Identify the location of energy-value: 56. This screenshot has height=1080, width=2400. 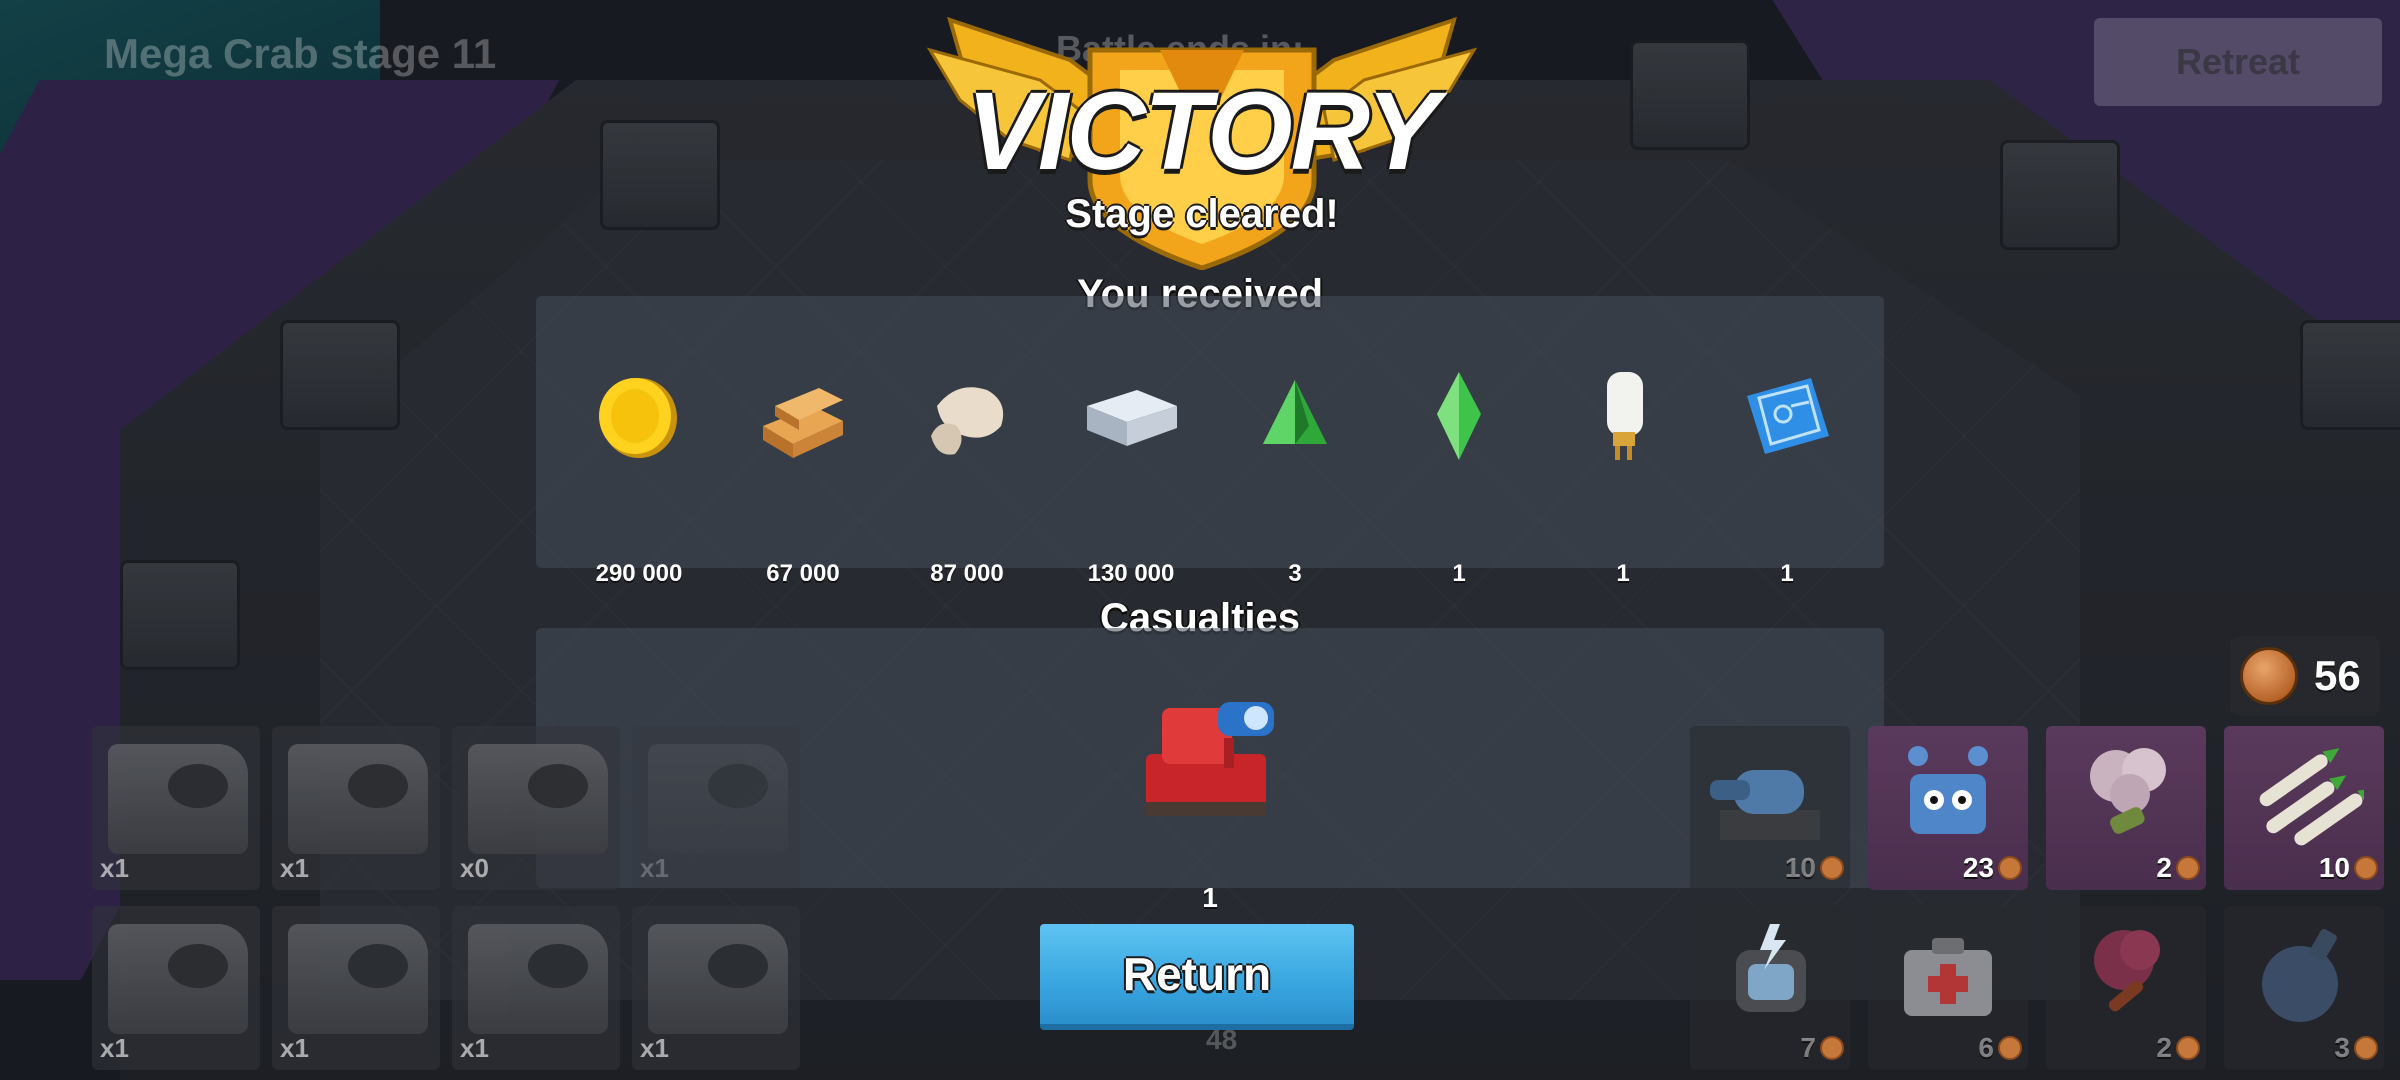
(2337, 675).